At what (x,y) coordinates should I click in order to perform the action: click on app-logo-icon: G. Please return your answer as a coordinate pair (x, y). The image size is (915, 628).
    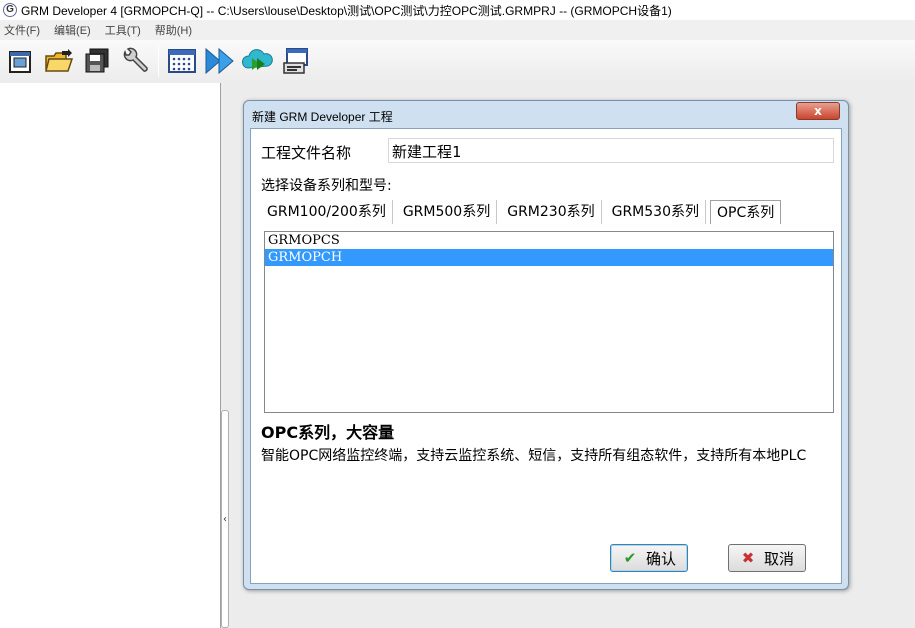
    Looking at the image, I should click on (10, 10).